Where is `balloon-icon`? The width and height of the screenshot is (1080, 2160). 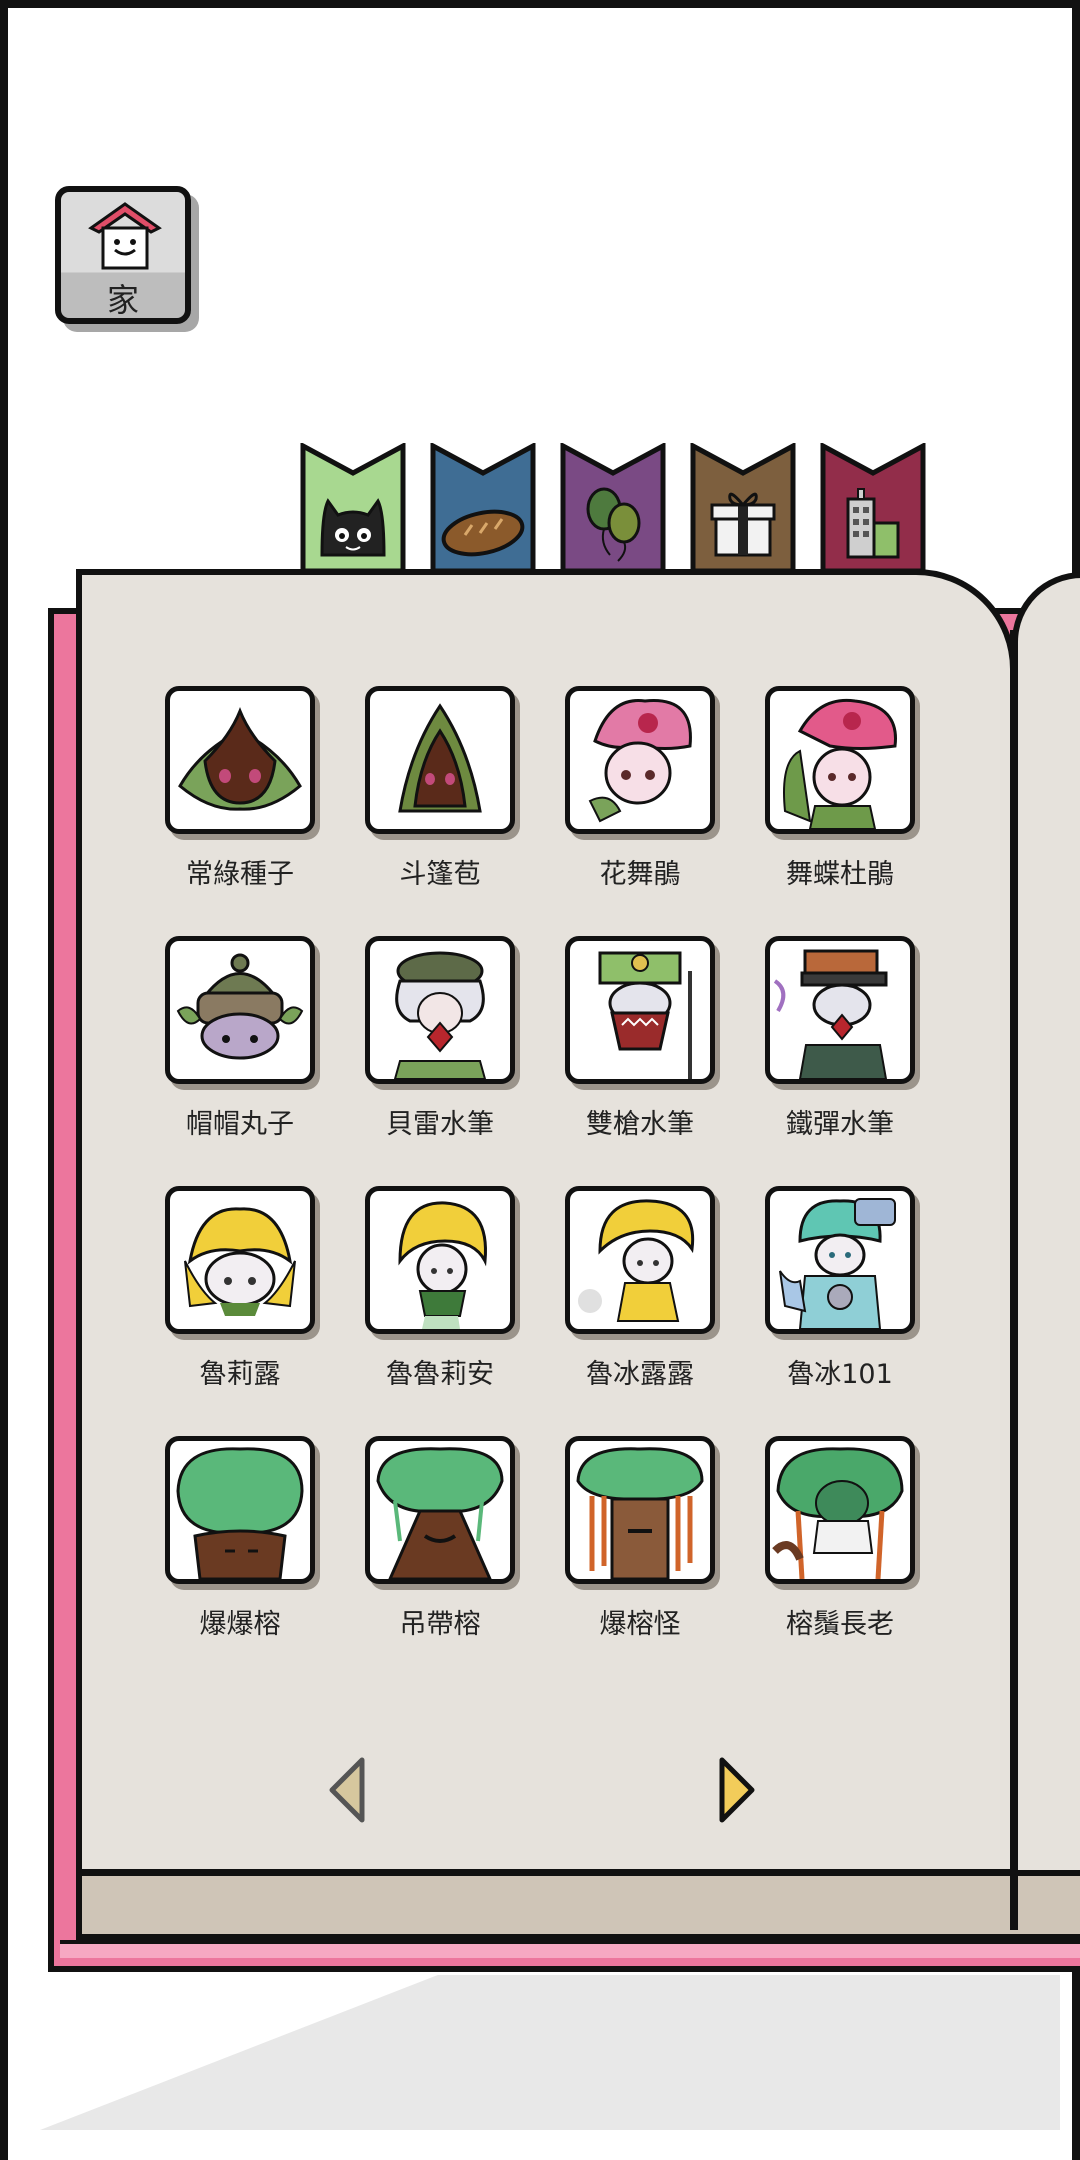 balloon-icon is located at coordinates (613, 507).